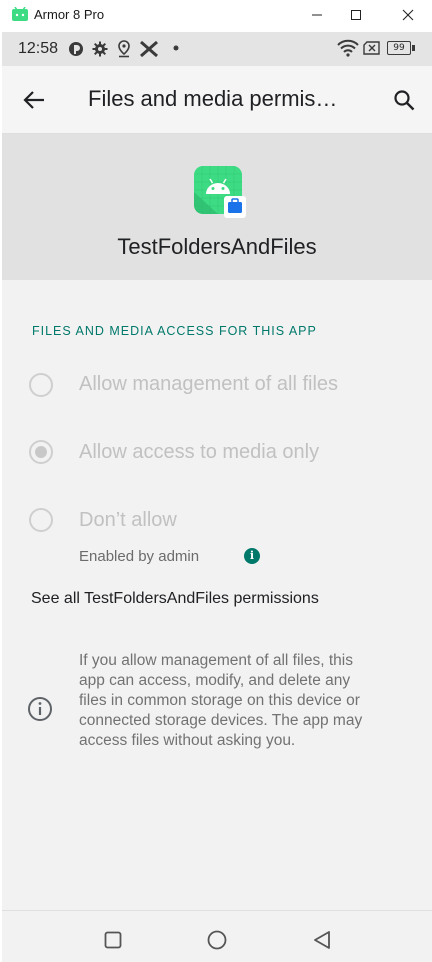 Image resolution: width=432 pixels, height=962 pixels. What do you see at coordinates (199, 452) in the screenshot?
I see `option-label: Allow access to media only` at bounding box center [199, 452].